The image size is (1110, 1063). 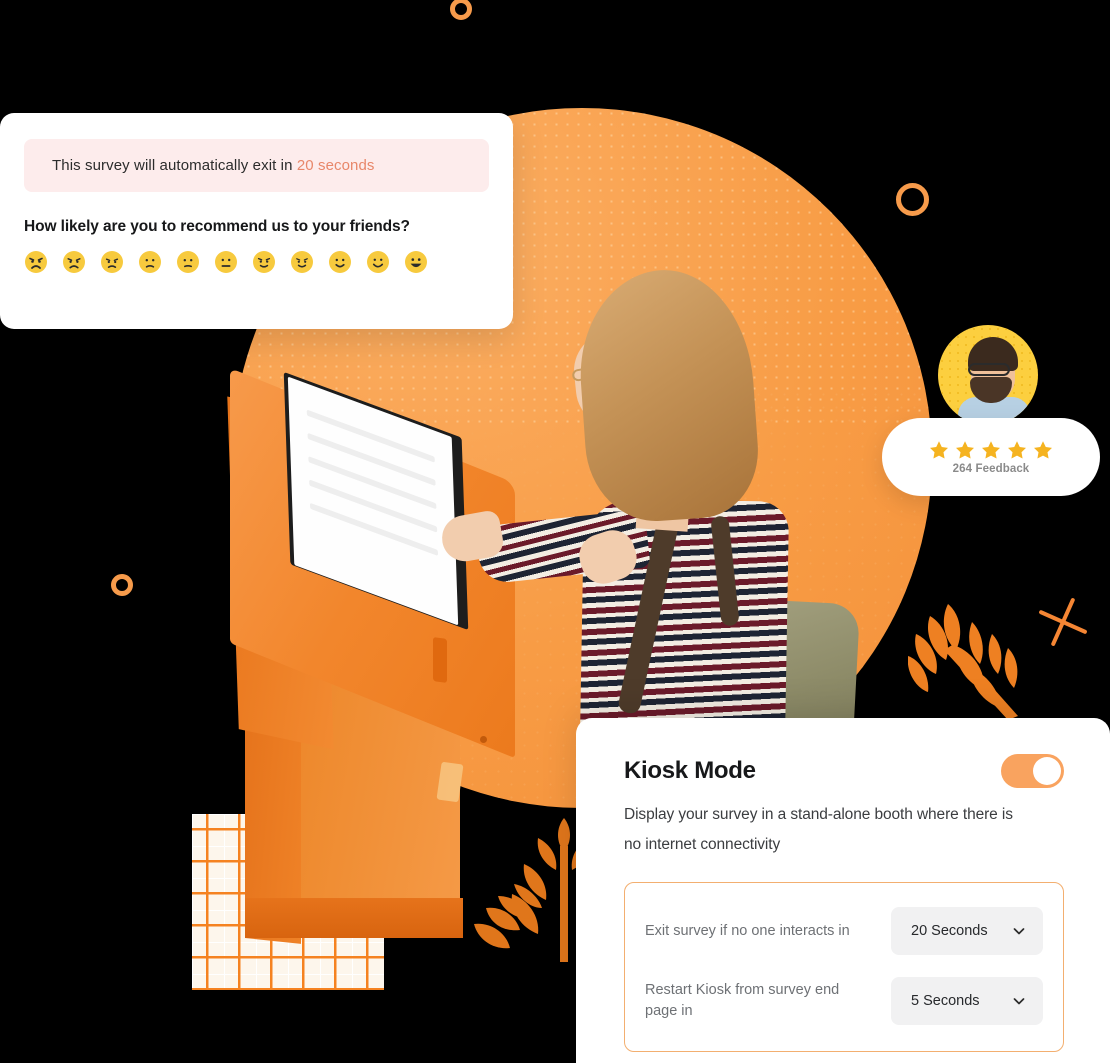 I want to click on cross-decoration, so click(x=1063, y=622).